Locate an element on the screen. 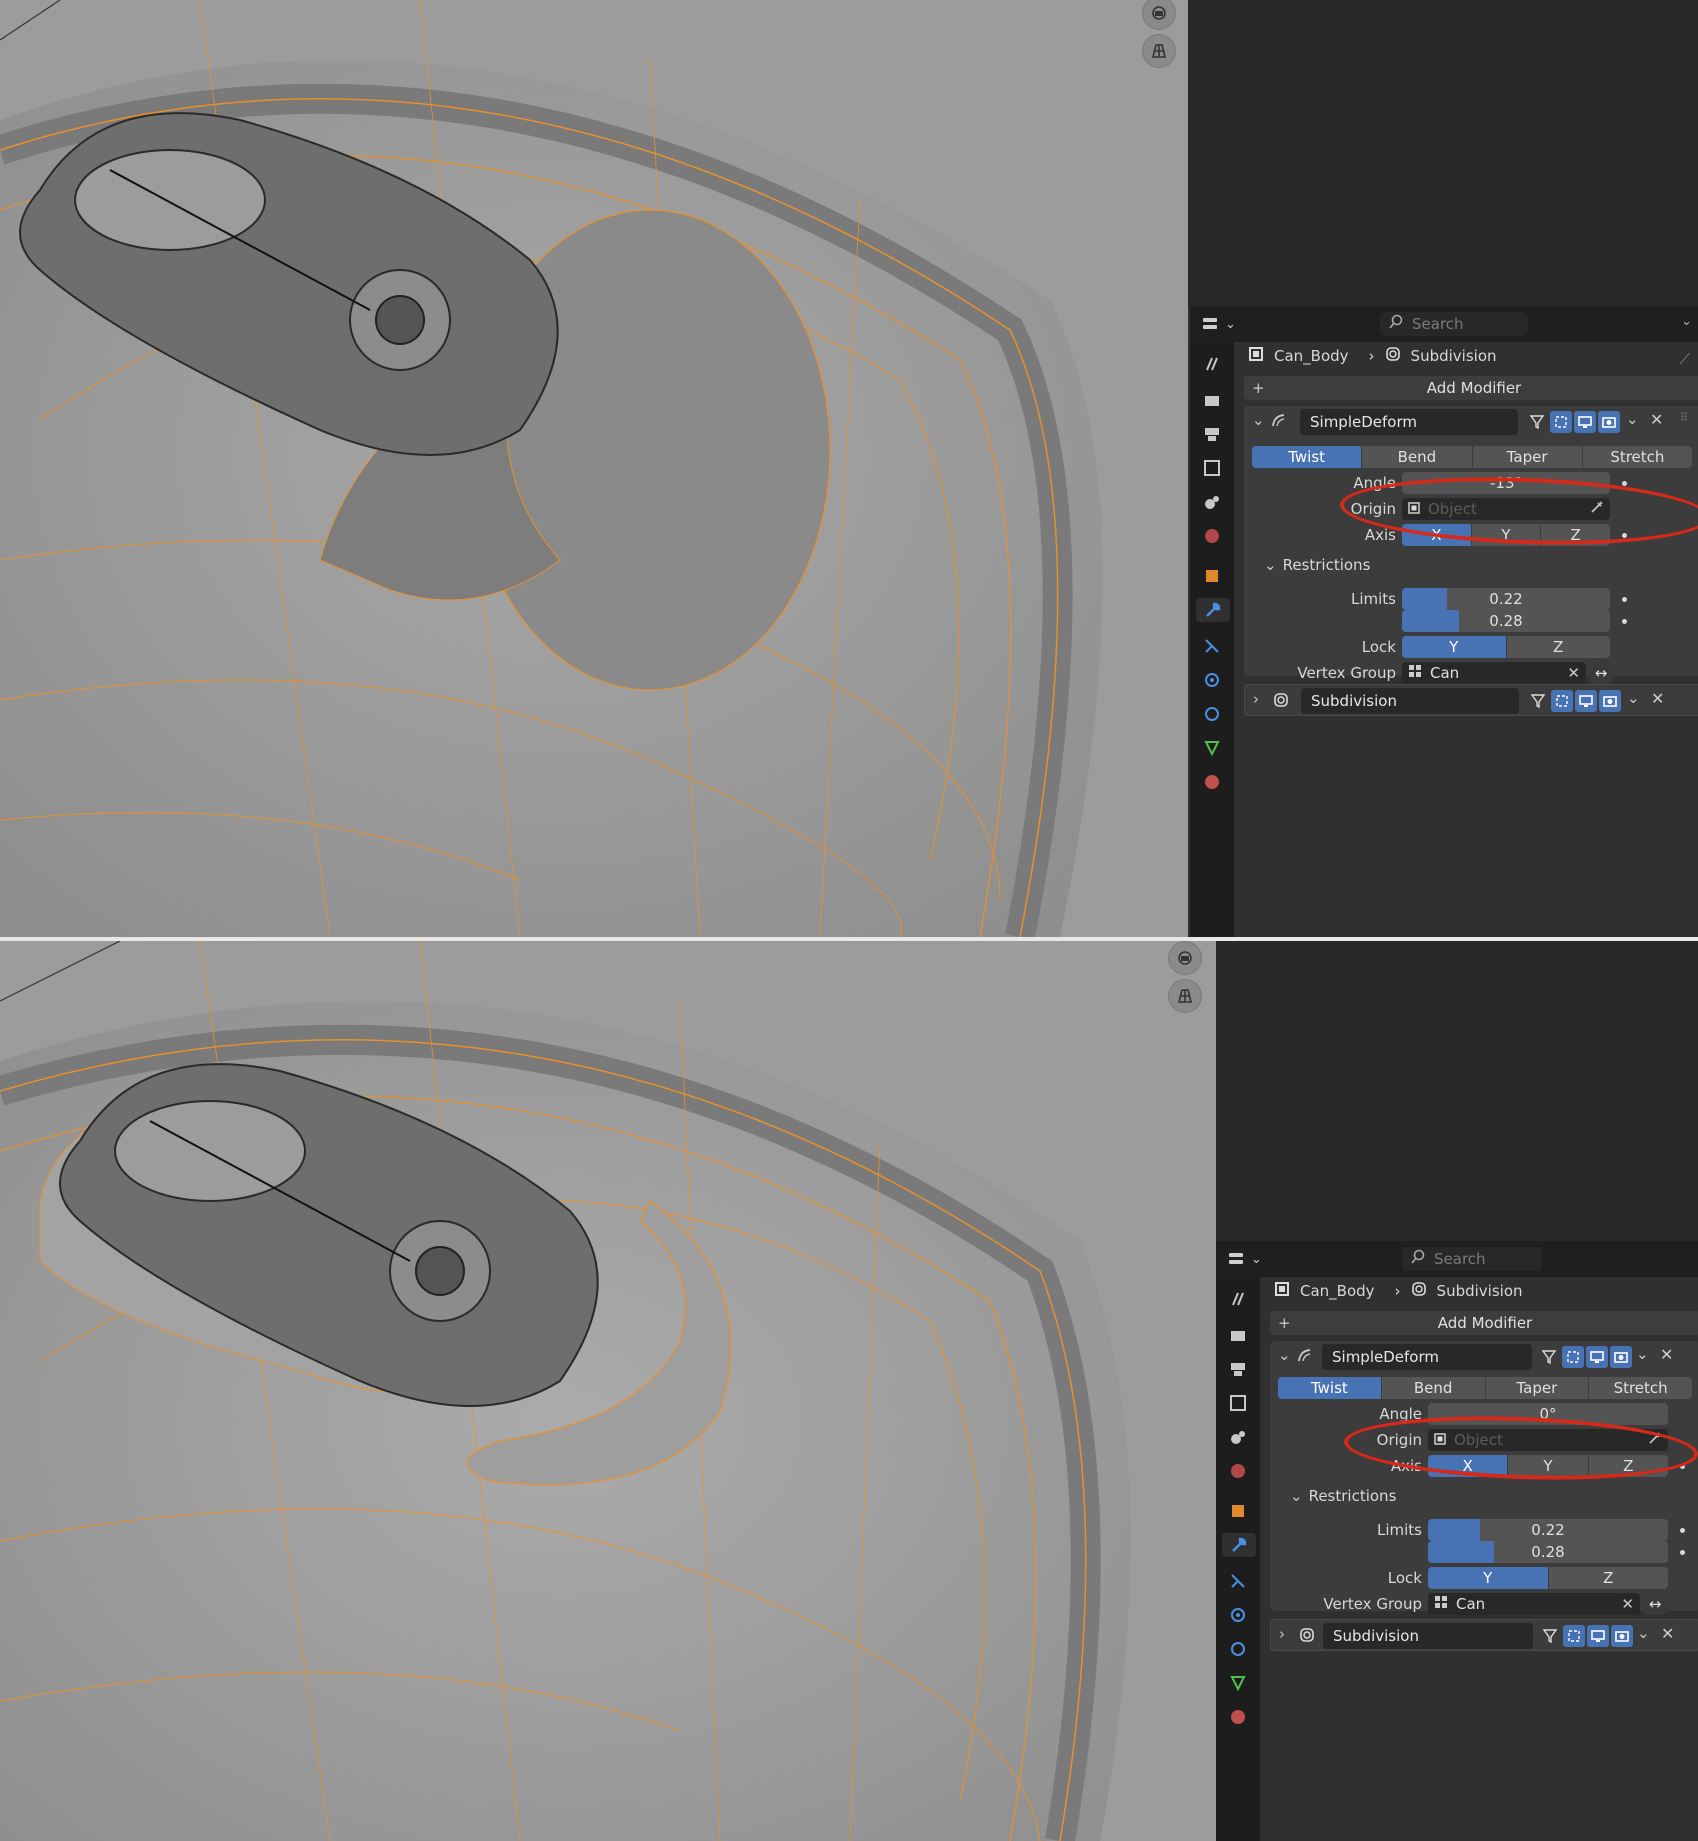 The image size is (1698, 1841). axis-selector: X Y Z is located at coordinates (1506, 535).